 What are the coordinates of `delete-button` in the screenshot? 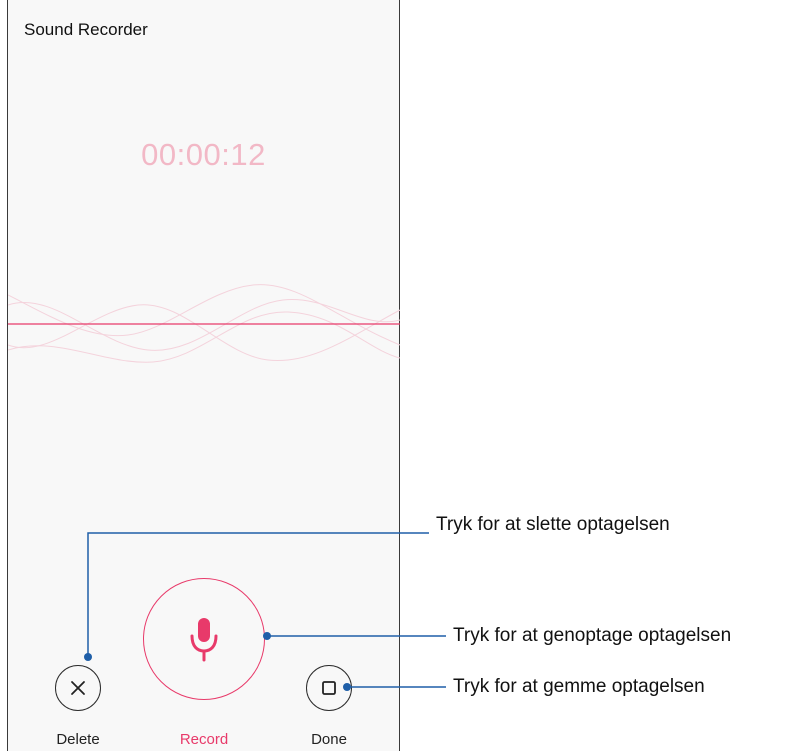 It's located at (78, 688).